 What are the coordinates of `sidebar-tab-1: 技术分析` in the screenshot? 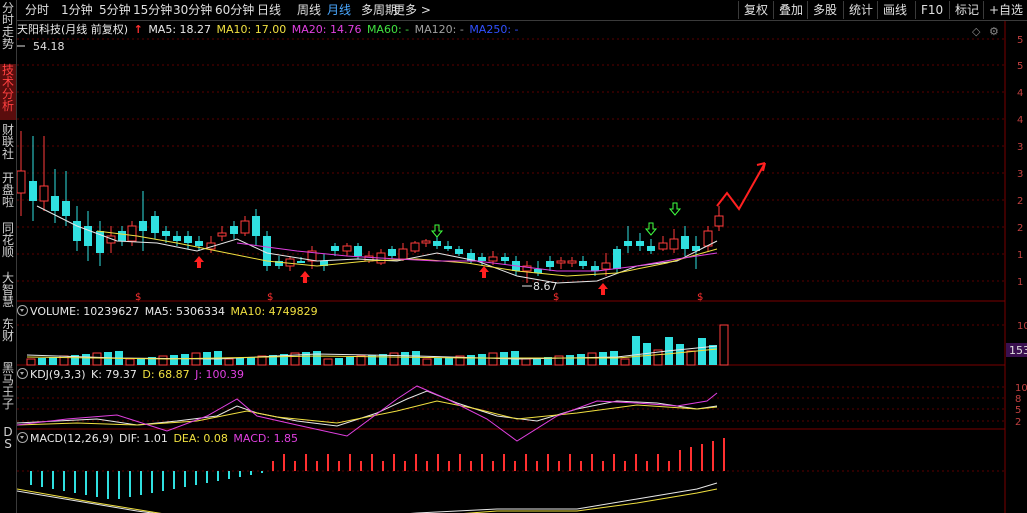 It's located at (8, 92).